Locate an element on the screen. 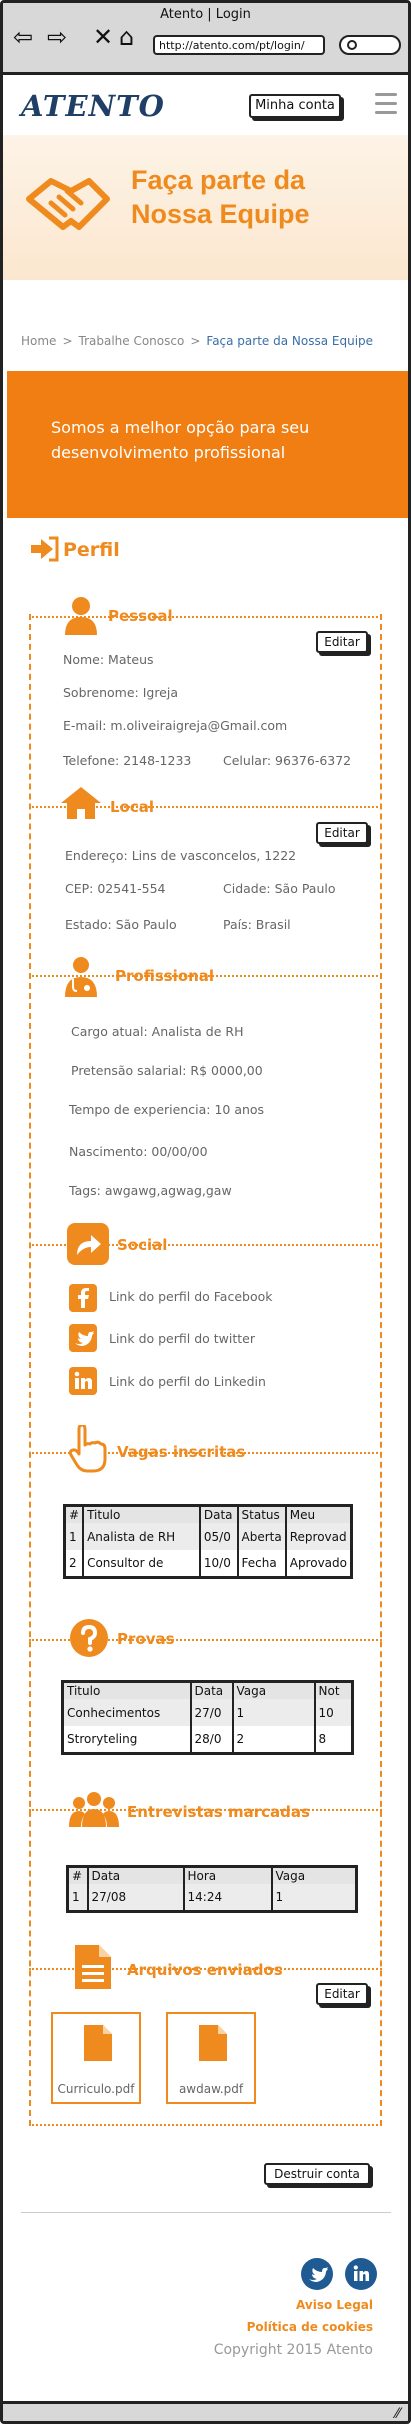 The width and height of the screenshot is (411, 2424). breadcrumb-home: Home is located at coordinates (38, 341).